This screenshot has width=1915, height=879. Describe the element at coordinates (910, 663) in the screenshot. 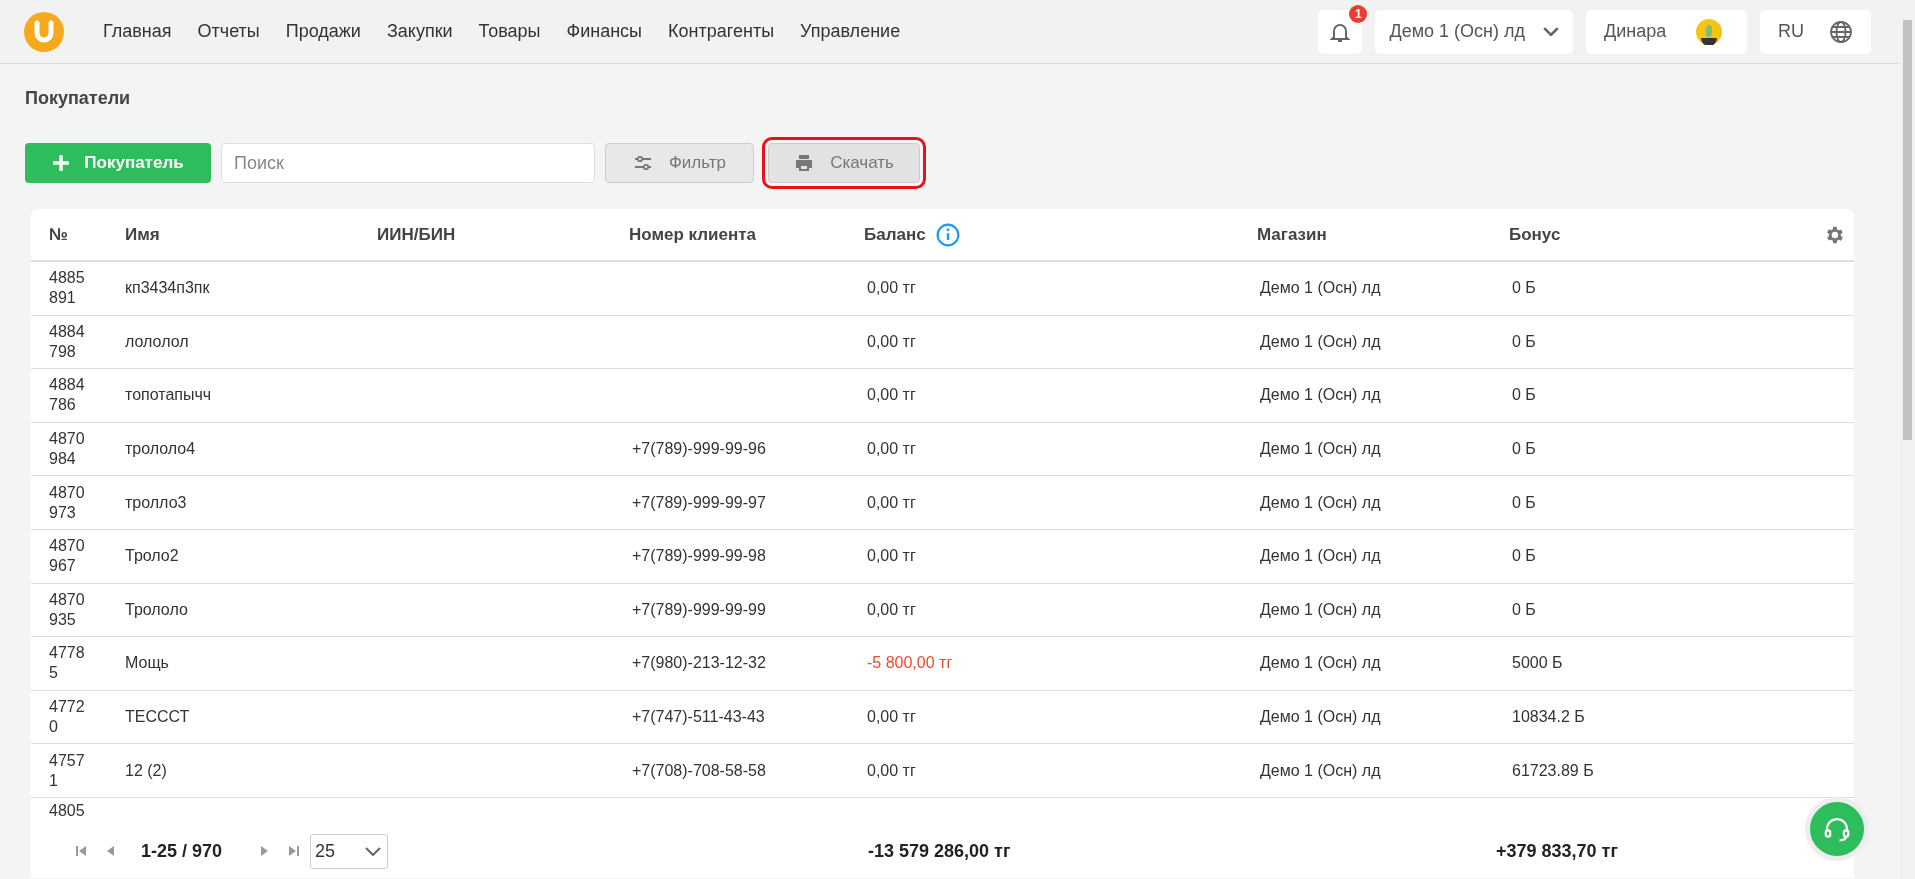

I see `table-cell: -5 800,00 тг` at that location.